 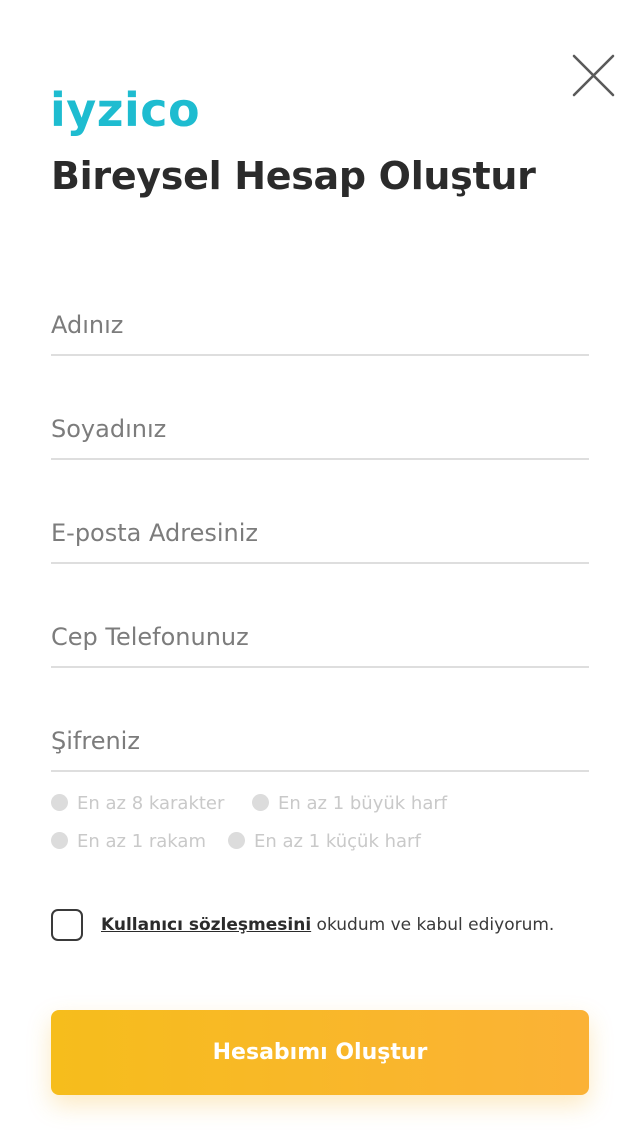 What do you see at coordinates (320, 1052) in the screenshot?
I see `create-account-button: Hesabımı Oluştur` at bounding box center [320, 1052].